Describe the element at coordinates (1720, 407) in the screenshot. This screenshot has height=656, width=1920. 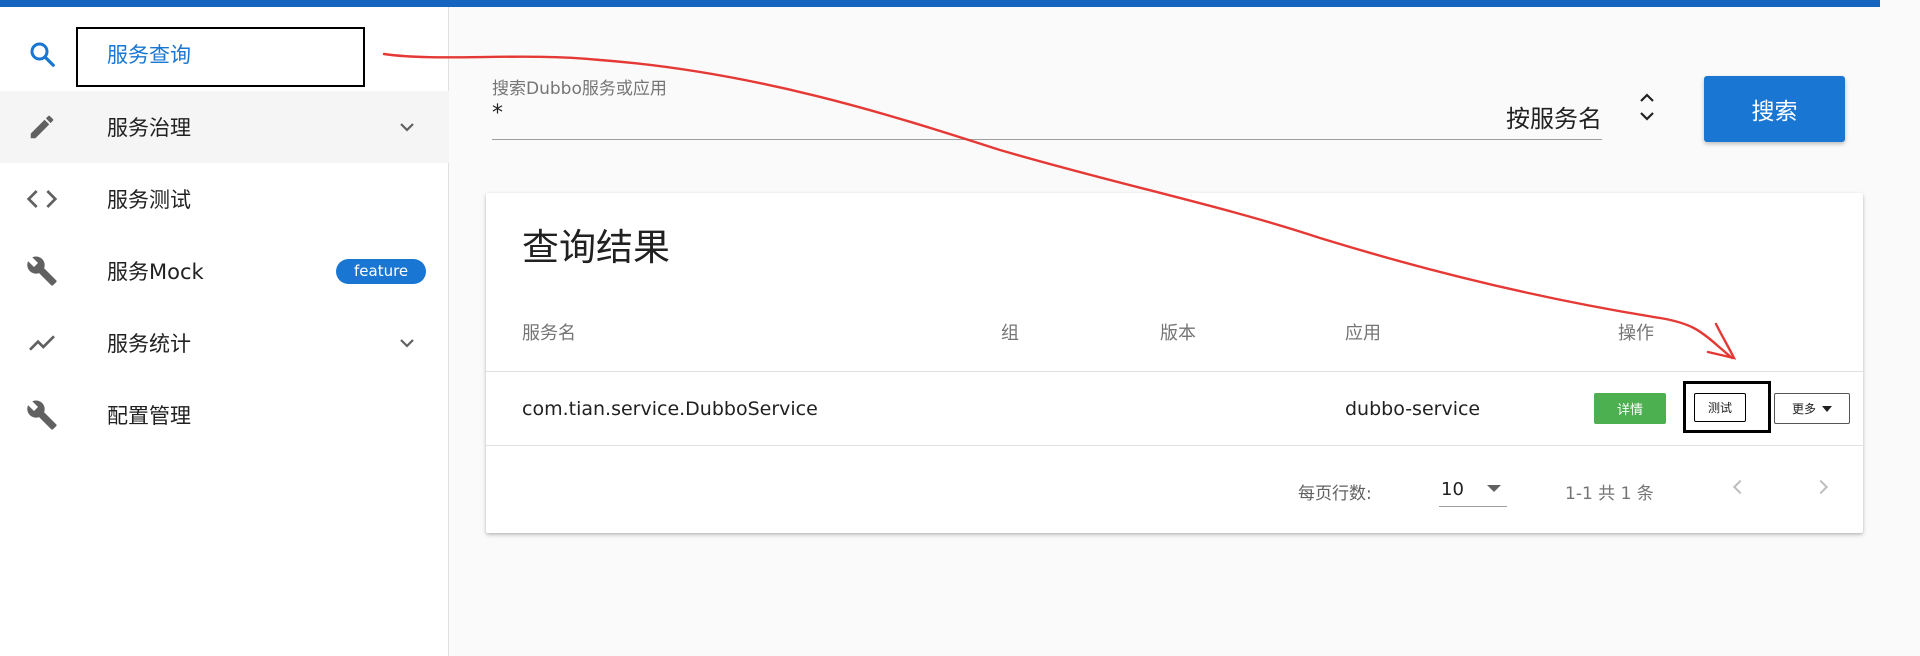
I see `test-button: 测试` at that location.